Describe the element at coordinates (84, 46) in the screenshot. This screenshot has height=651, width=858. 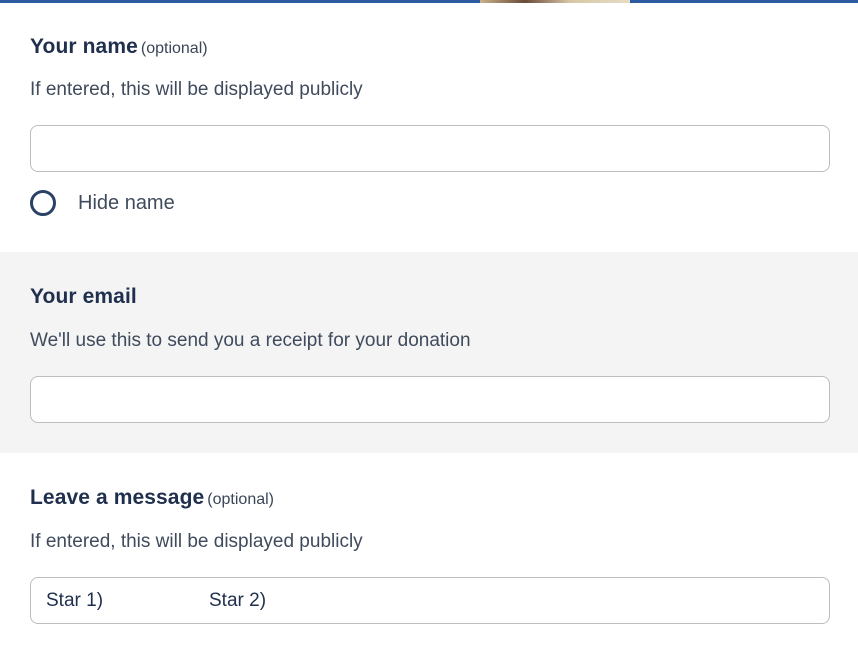
I see `name-label: Your name` at that location.